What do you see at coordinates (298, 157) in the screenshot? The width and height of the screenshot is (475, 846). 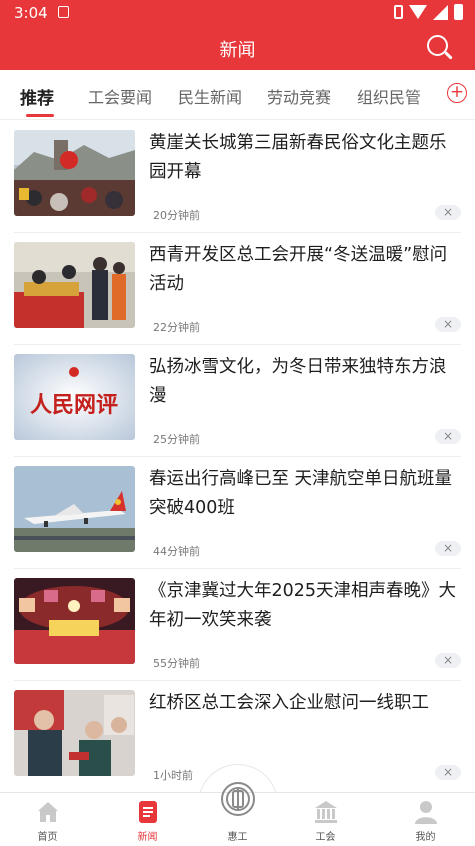 I see `news-title: 黄崖关长城第三届新春民俗文化主题乐园开幕` at bounding box center [298, 157].